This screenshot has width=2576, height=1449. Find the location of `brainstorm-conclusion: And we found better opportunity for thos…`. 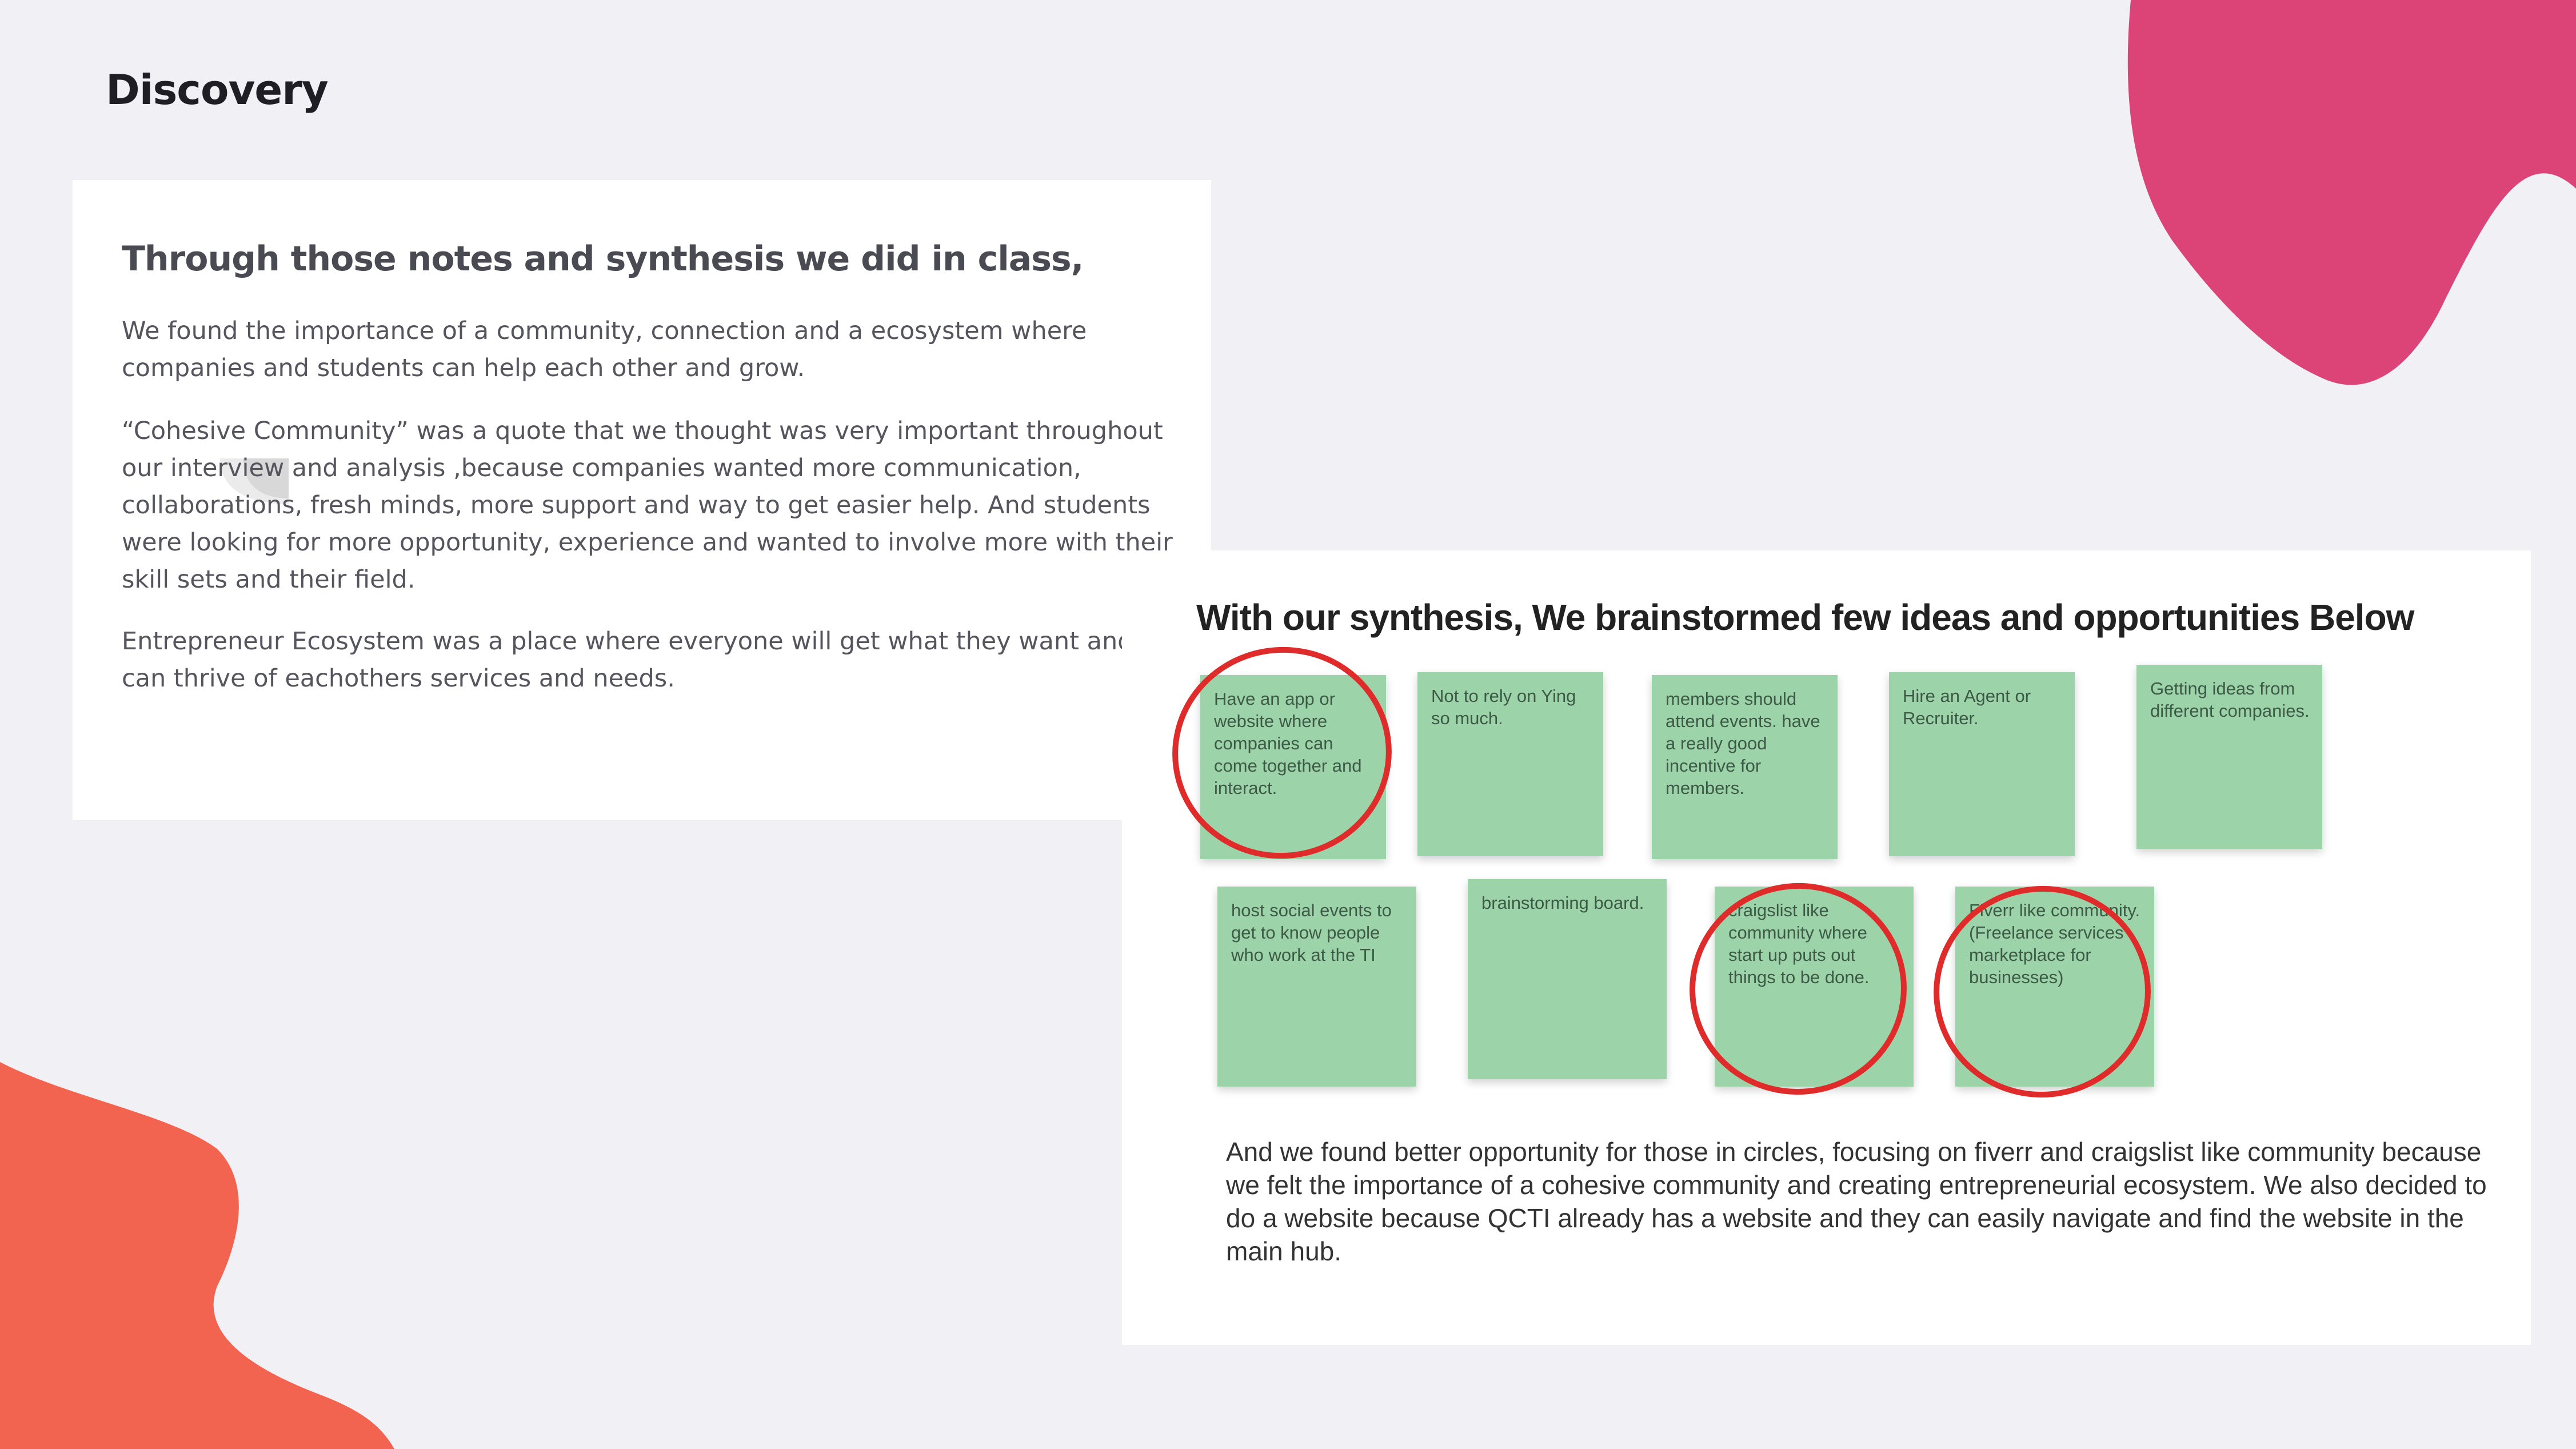

brainstorm-conclusion: And we found better opportunity for thos… is located at coordinates (1856, 1201).